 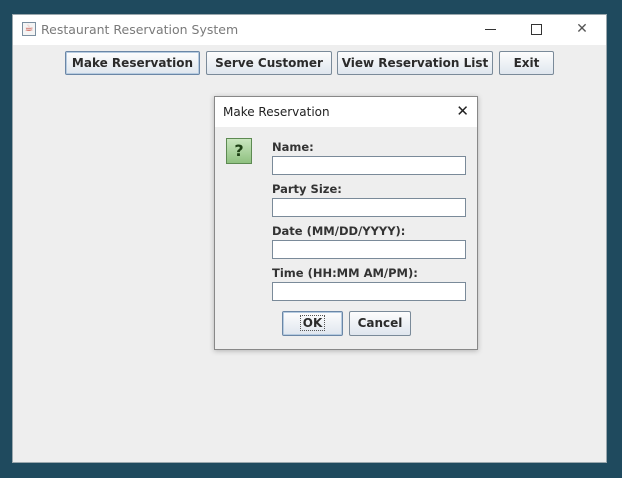 I want to click on cancel-button: Cancel, so click(x=380, y=323).